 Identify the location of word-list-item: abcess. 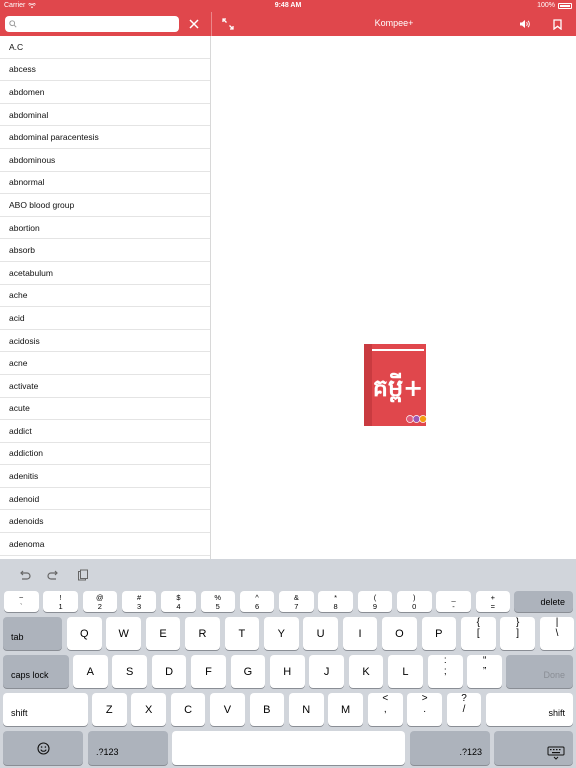
(105, 70).